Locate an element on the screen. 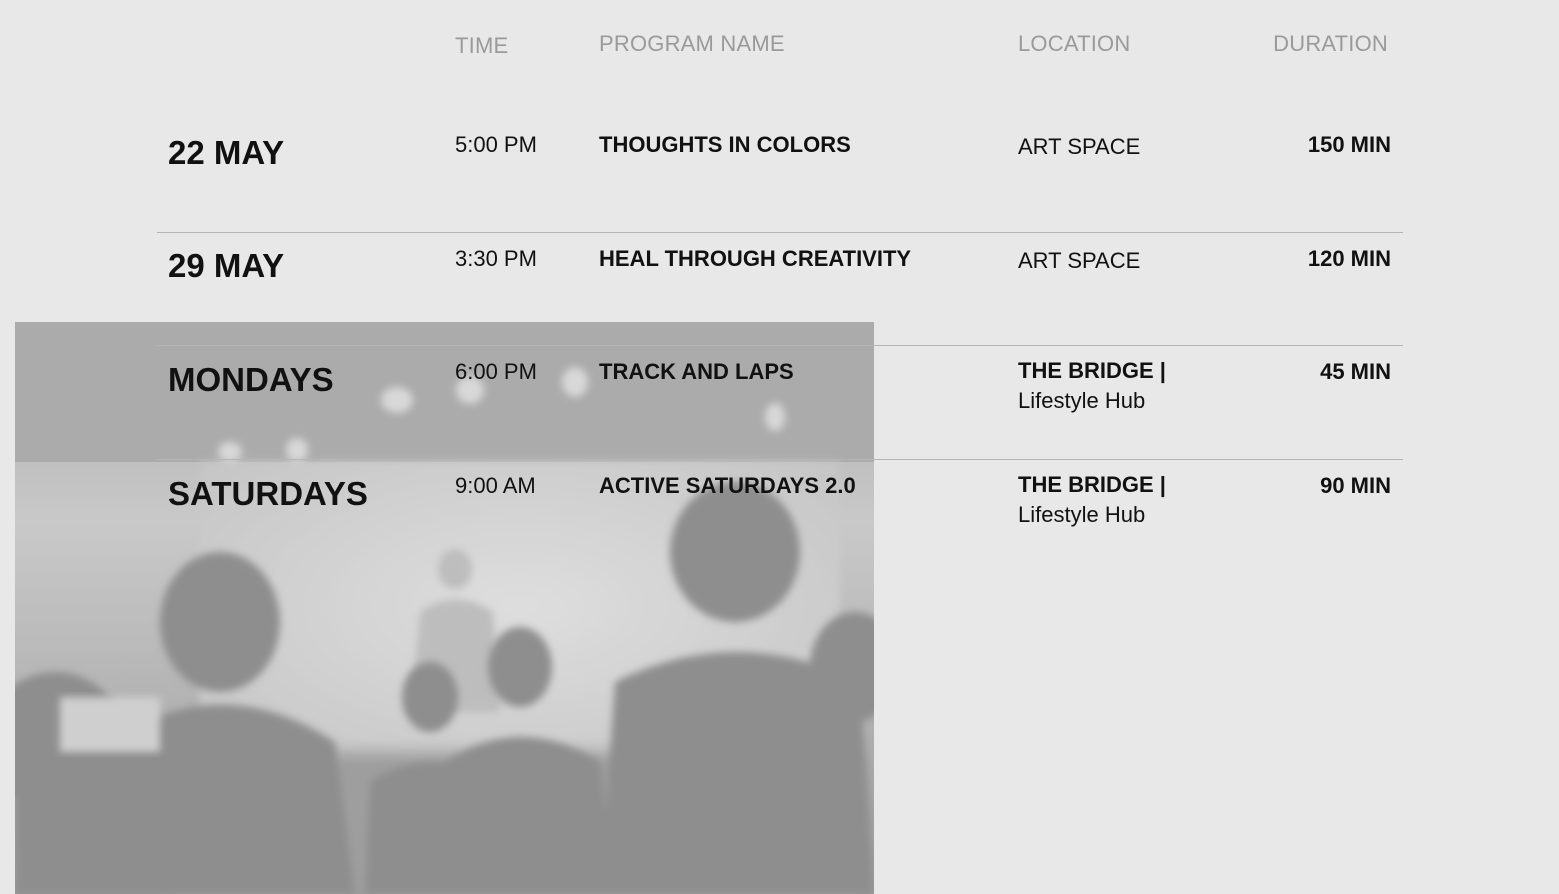 The width and height of the screenshot is (1559, 894). program-name: HEAL THROUGH CREATIVITY is located at coordinates (755, 258).